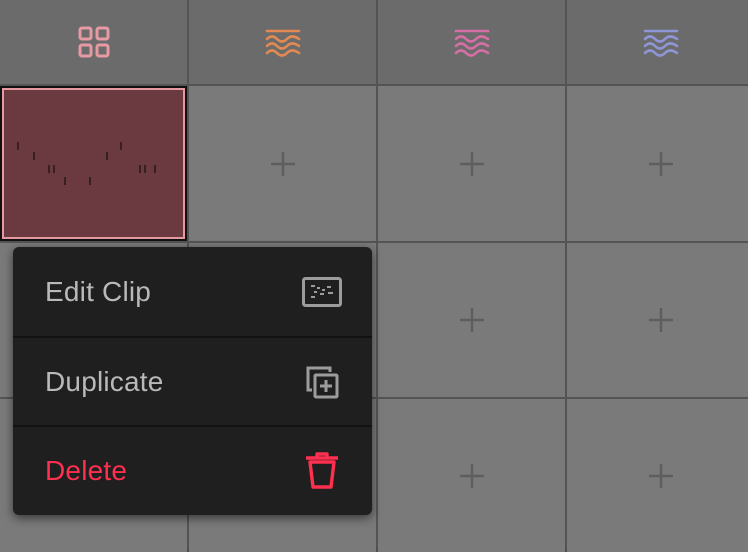 This screenshot has width=748, height=552. Describe the element at coordinates (192, 291) in the screenshot. I see `menu-item-edit-clip: Edit Clip` at that location.